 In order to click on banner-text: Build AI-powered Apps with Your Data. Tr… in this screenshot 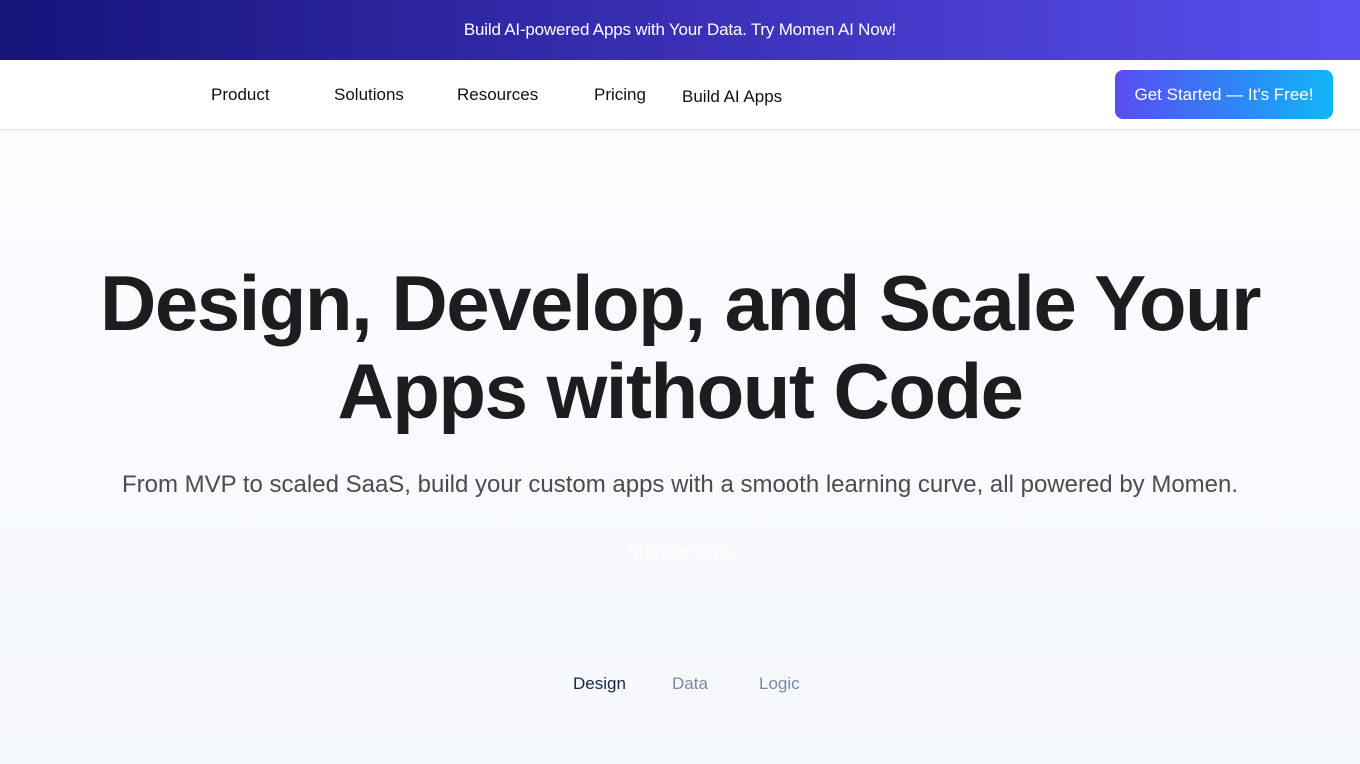, I will do `click(680, 29)`.